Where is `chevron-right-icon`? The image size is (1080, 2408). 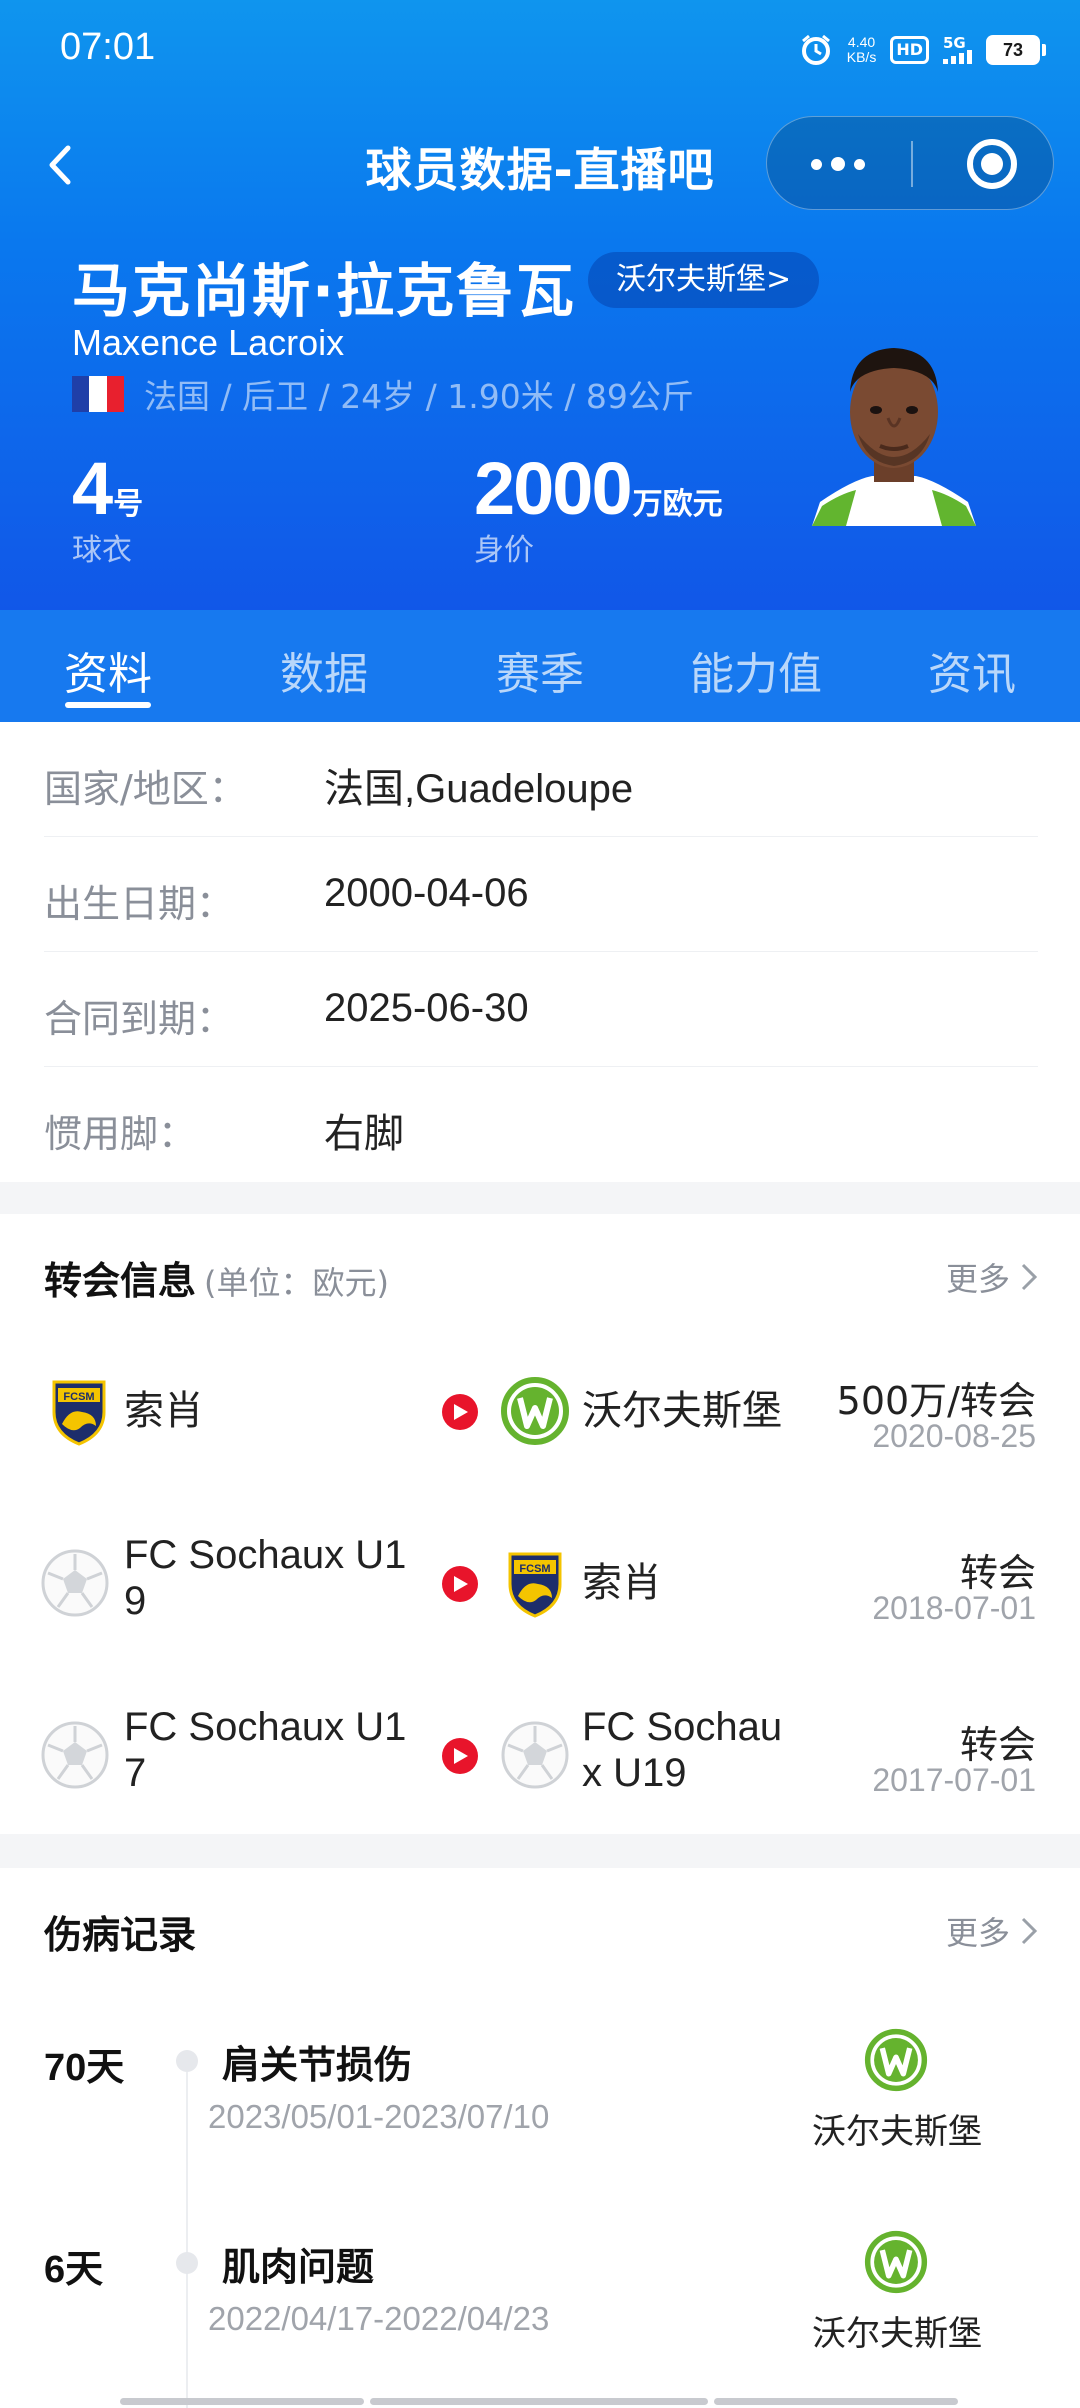
chevron-right-icon is located at coordinates (1029, 1277).